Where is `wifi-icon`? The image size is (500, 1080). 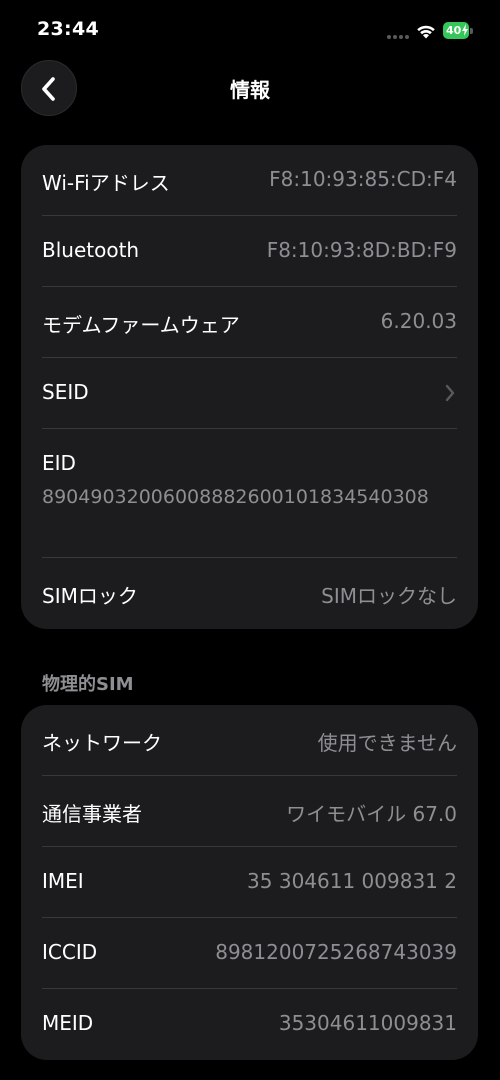 wifi-icon is located at coordinates (426, 32).